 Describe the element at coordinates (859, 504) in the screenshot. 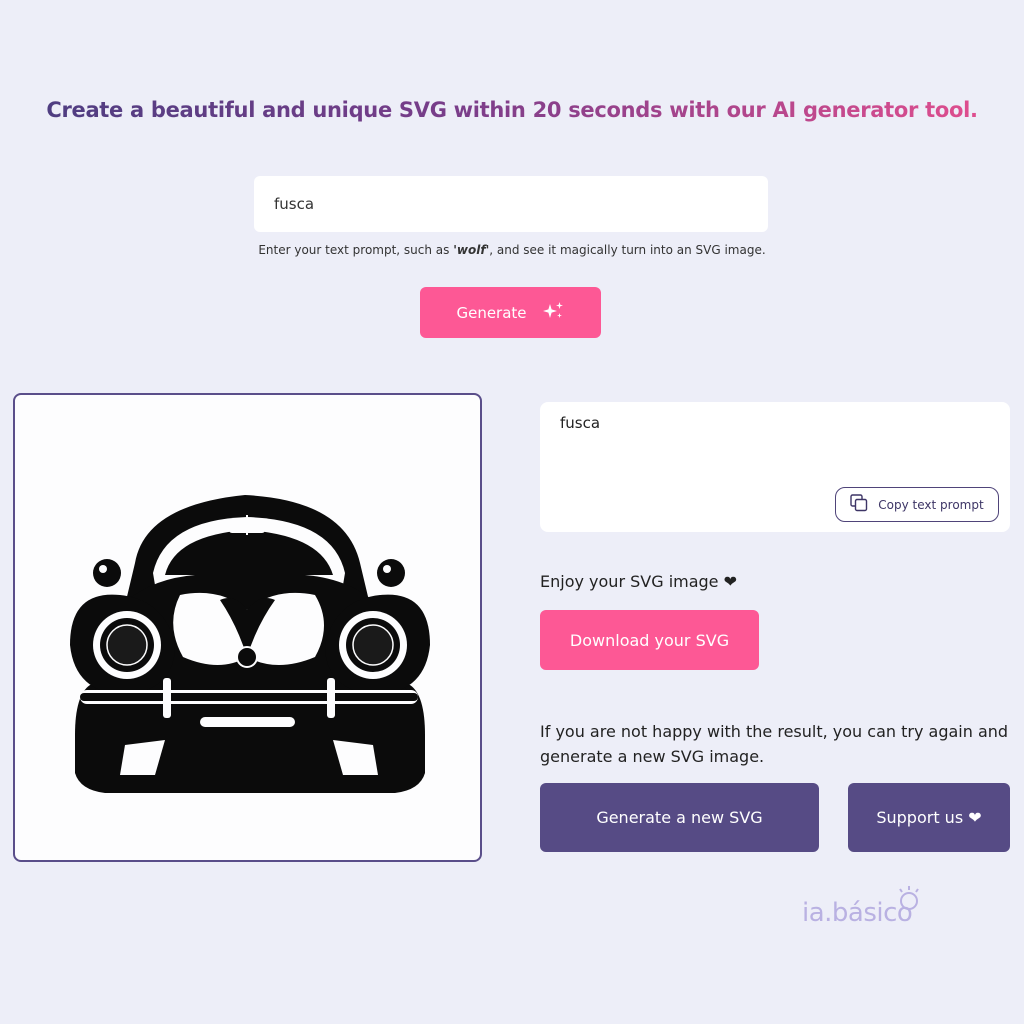

I see `copy-icon` at that location.